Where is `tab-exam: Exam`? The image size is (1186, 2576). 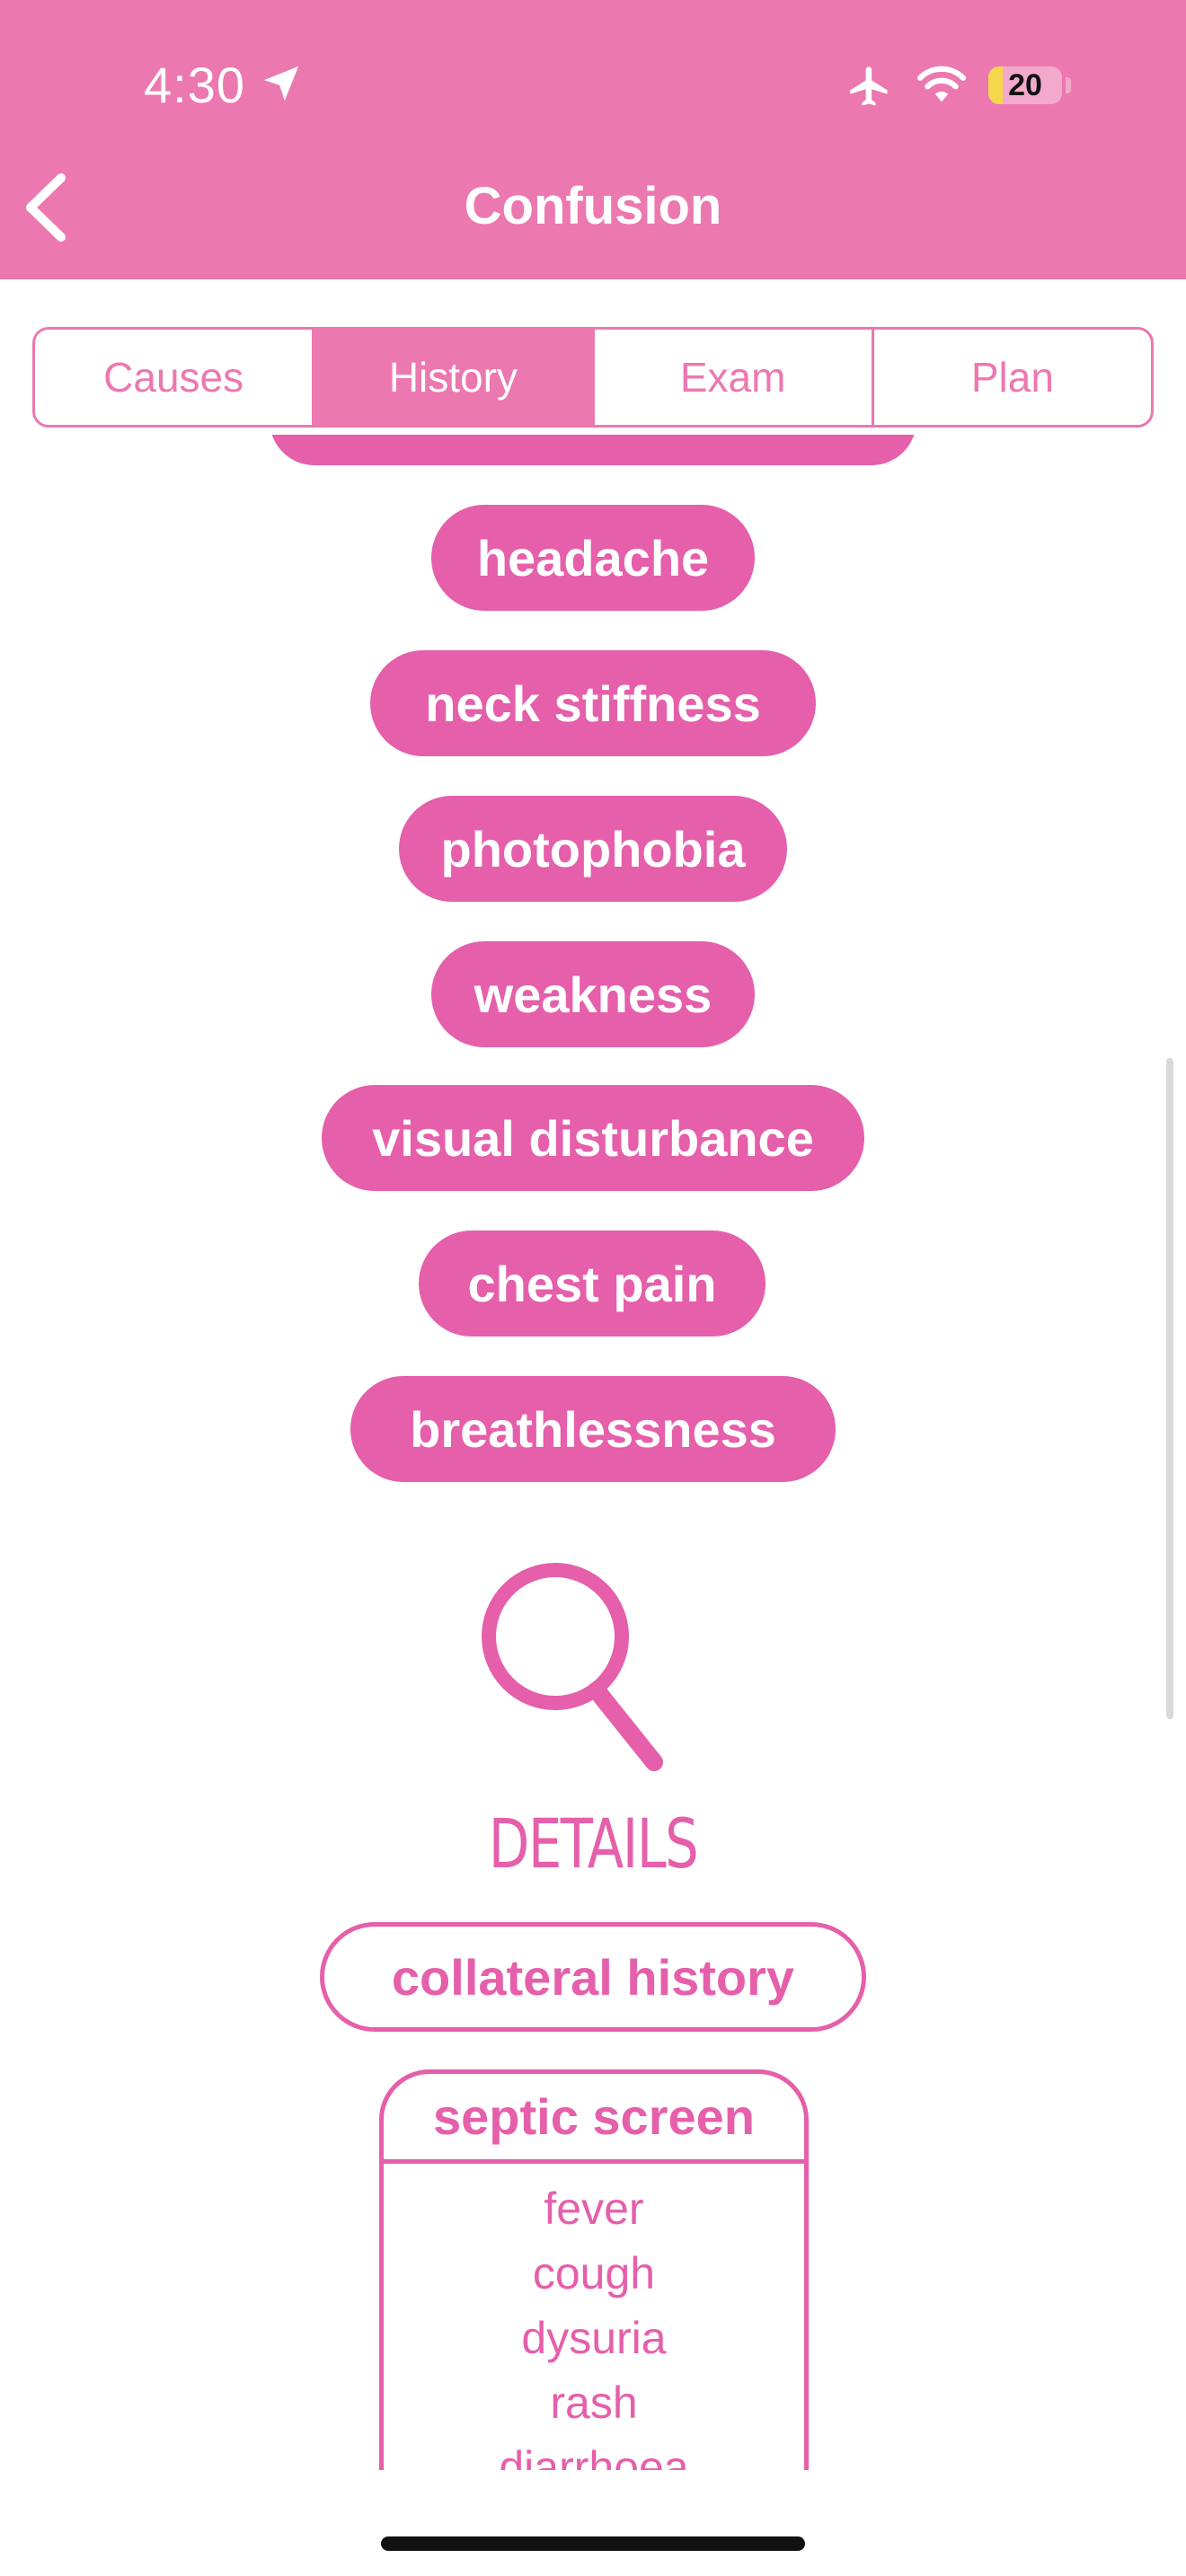
tab-exam: Exam is located at coordinates (734, 377).